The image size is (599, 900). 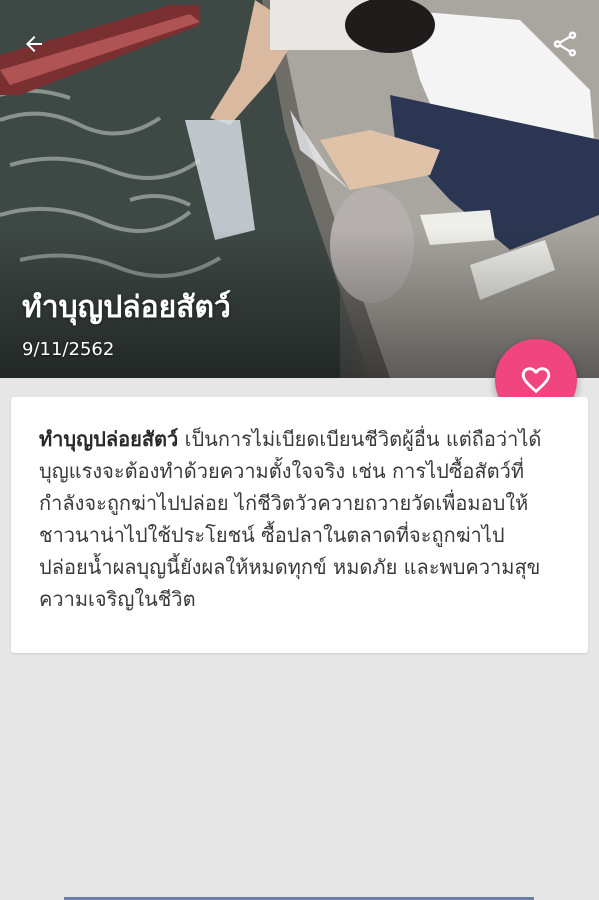 What do you see at coordinates (536, 380) in the screenshot?
I see `heart-outline-icon` at bounding box center [536, 380].